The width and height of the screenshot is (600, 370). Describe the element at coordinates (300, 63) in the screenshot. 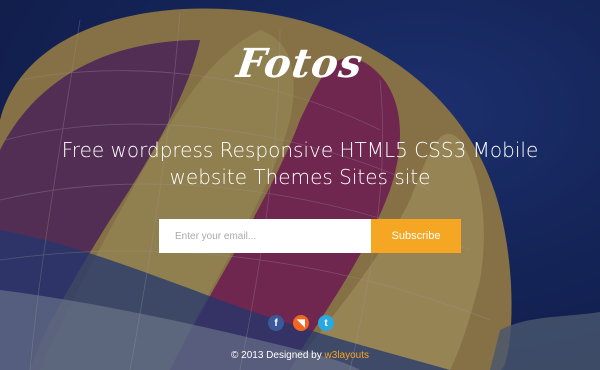

I see `site-logo: Fotos` at that location.